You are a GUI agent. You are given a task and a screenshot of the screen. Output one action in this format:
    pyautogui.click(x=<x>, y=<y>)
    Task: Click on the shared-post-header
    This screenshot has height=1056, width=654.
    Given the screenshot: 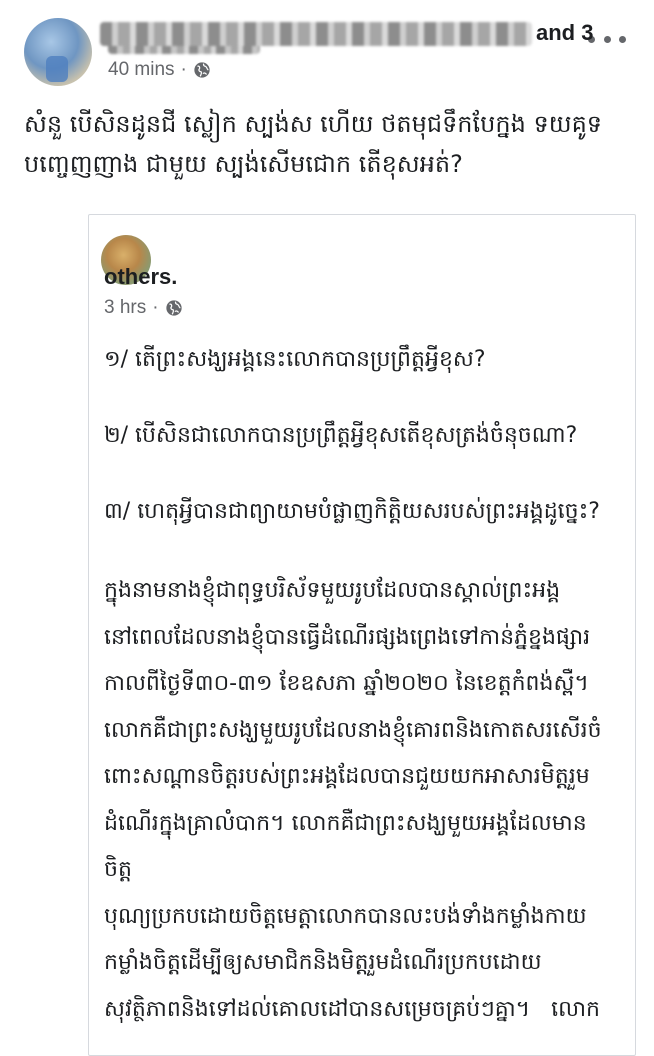 What is the action you would take?
    pyautogui.click(x=361, y=288)
    